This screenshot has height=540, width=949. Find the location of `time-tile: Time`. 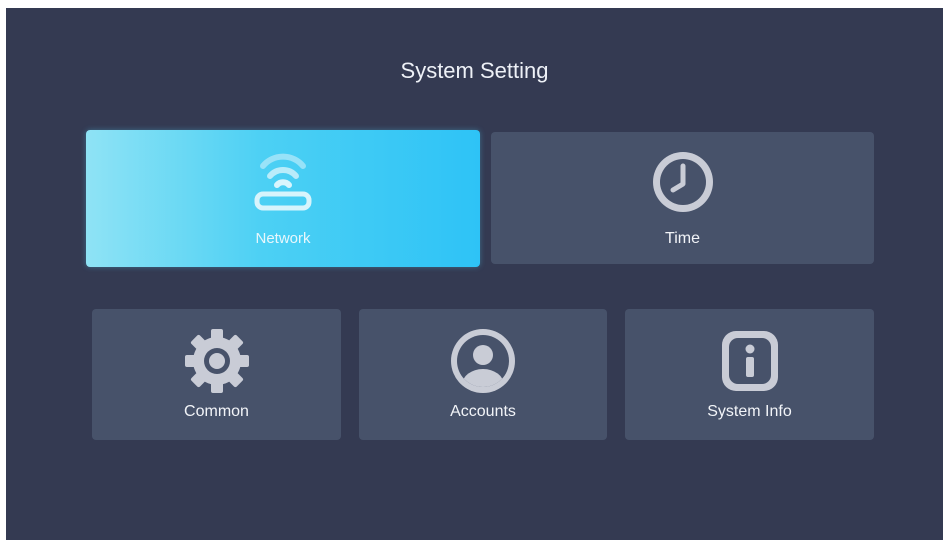

time-tile: Time is located at coordinates (682, 198).